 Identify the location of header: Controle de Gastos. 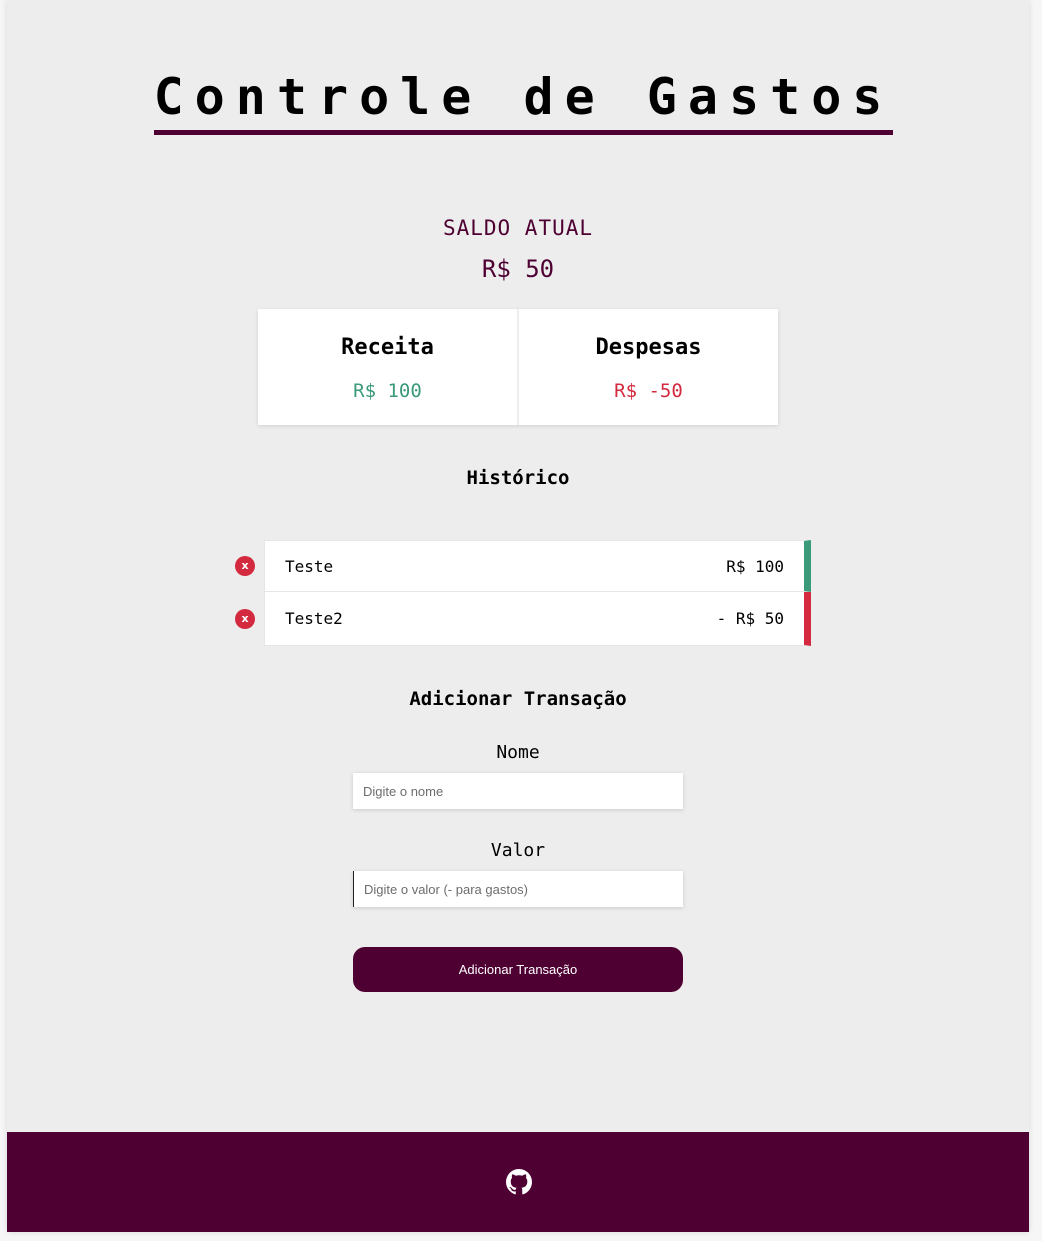
(518, 101).